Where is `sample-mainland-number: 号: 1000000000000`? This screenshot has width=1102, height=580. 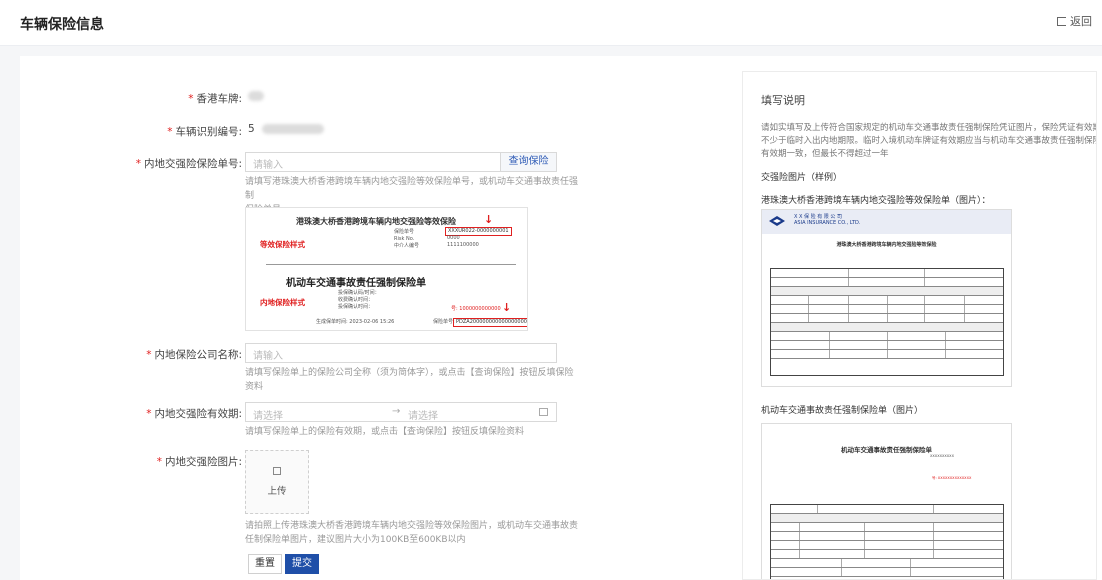
sample-mainland-number: 号: 1000000000000 is located at coordinates (476, 309).